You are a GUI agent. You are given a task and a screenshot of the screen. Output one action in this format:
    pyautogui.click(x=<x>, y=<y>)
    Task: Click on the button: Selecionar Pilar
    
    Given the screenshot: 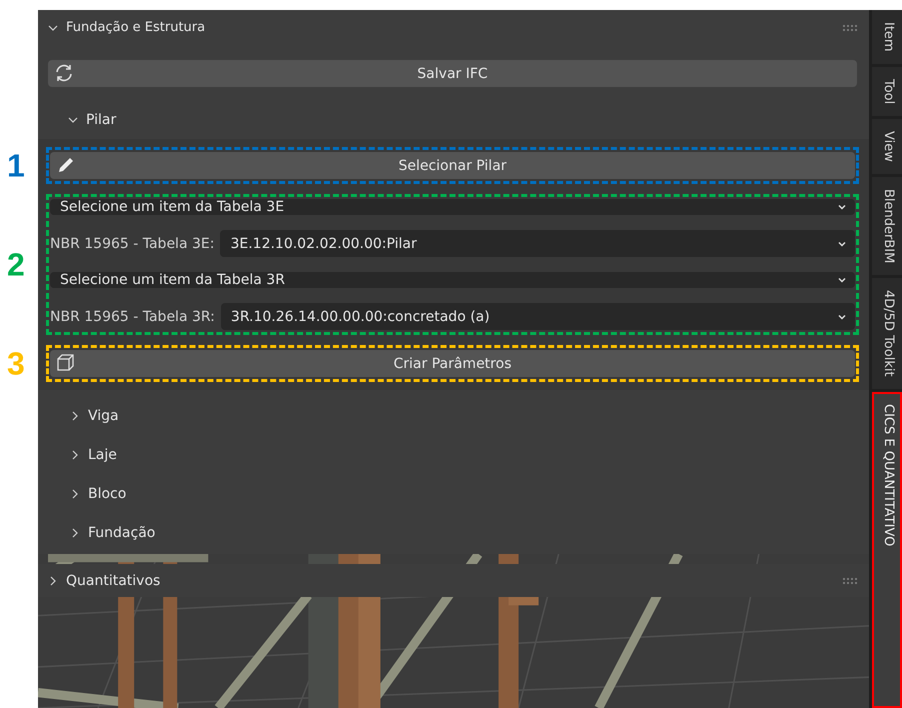 What is the action you would take?
    pyautogui.click(x=452, y=165)
    